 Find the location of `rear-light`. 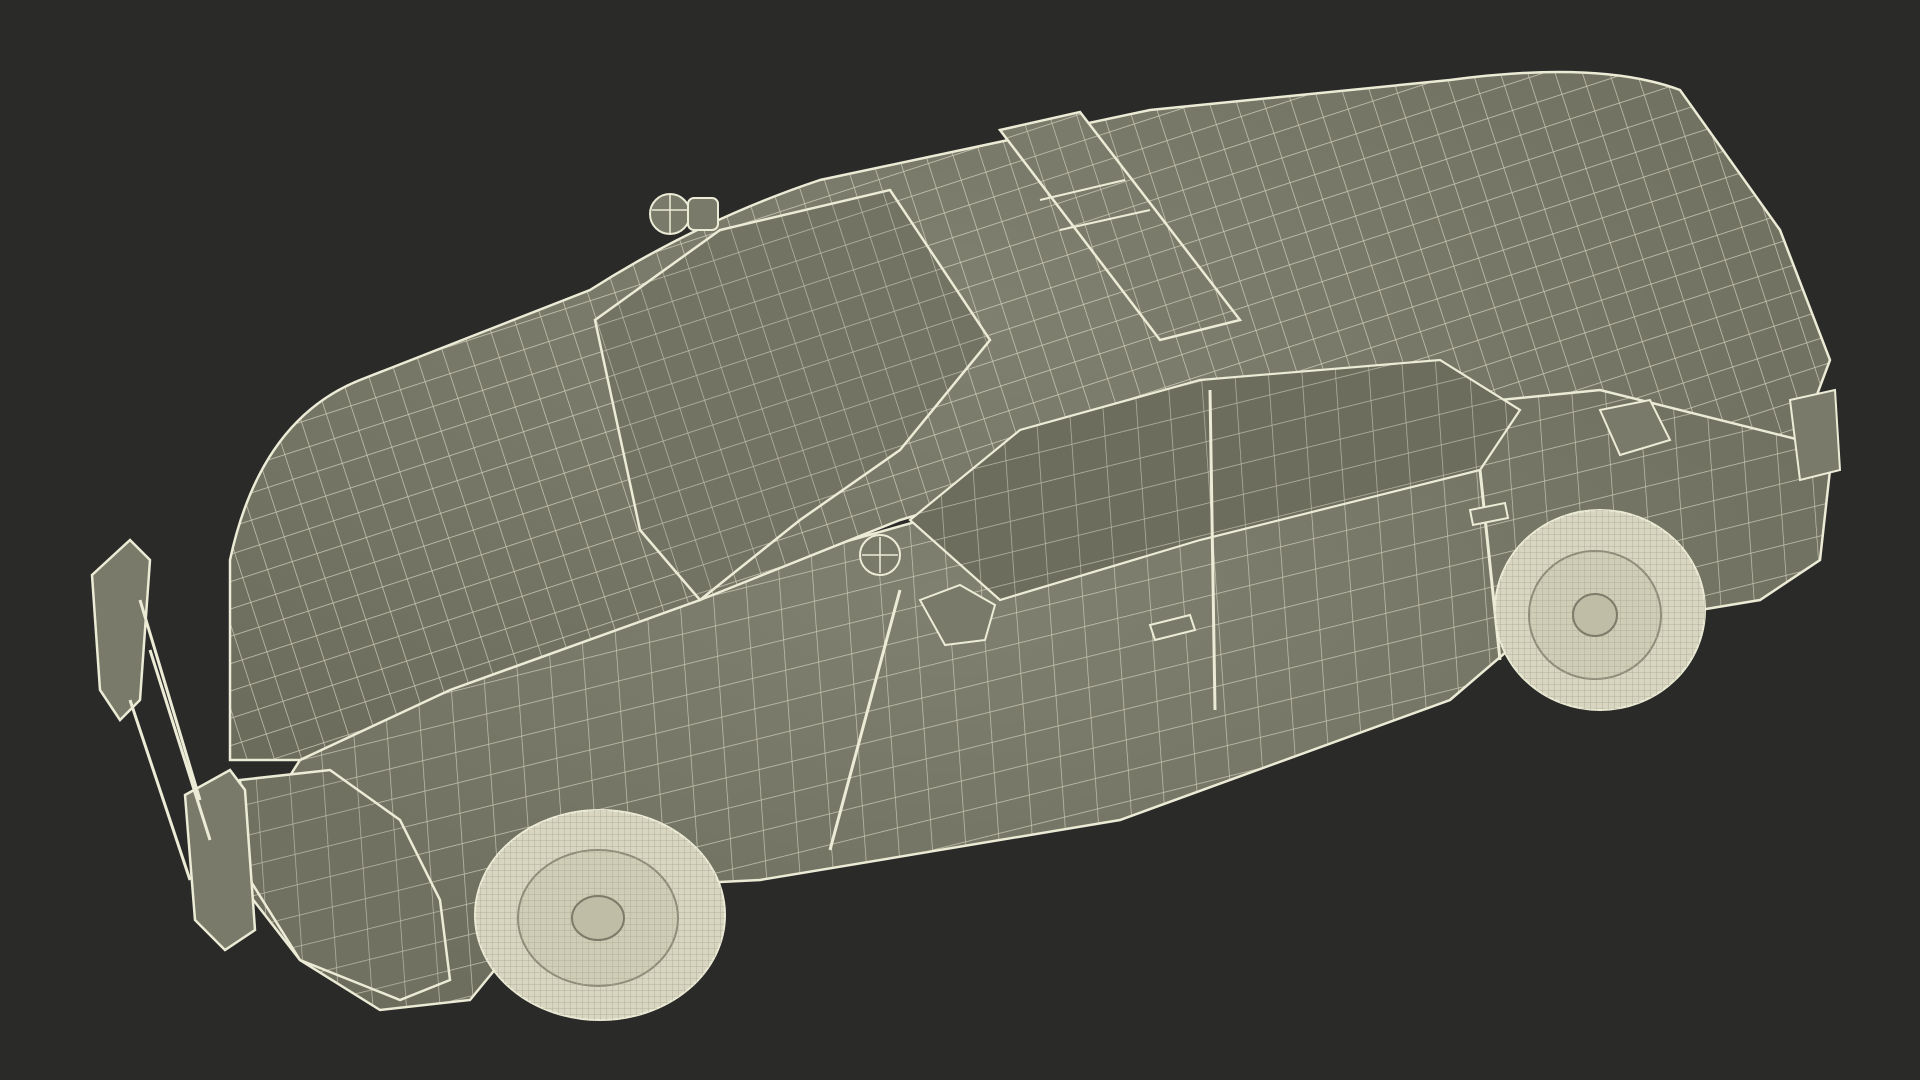

rear-light is located at coordinates (1815, 435).